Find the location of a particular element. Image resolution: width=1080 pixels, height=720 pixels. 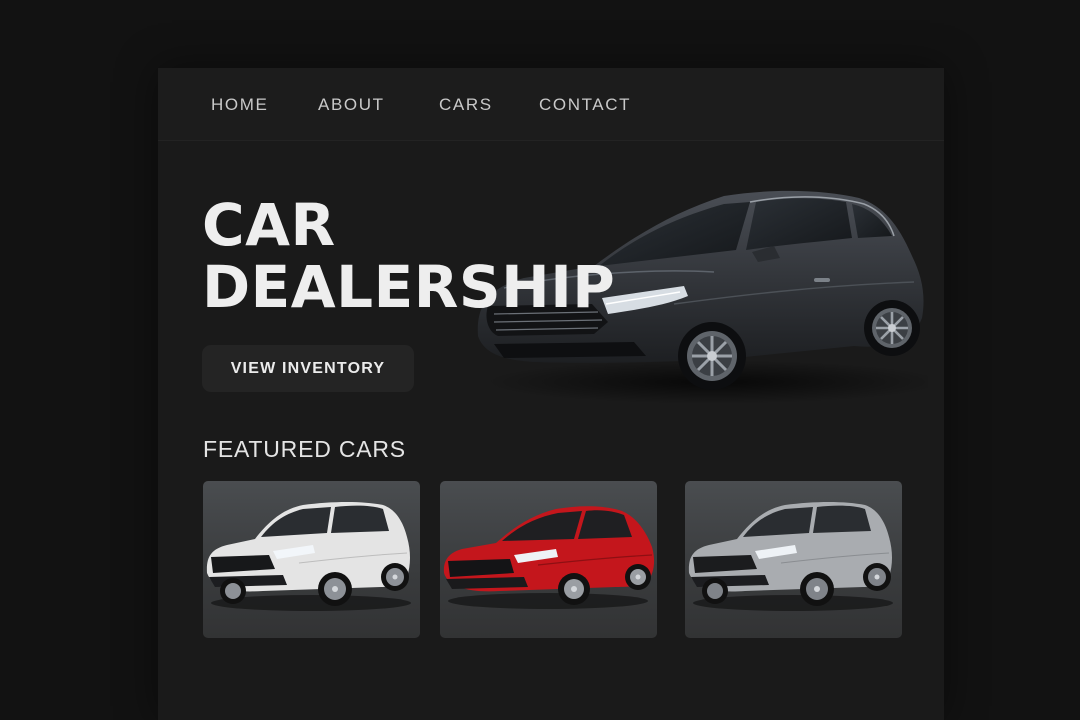

top-nav: HOME ABOUT CARS CONTACT is located at coordinates (551, 104).